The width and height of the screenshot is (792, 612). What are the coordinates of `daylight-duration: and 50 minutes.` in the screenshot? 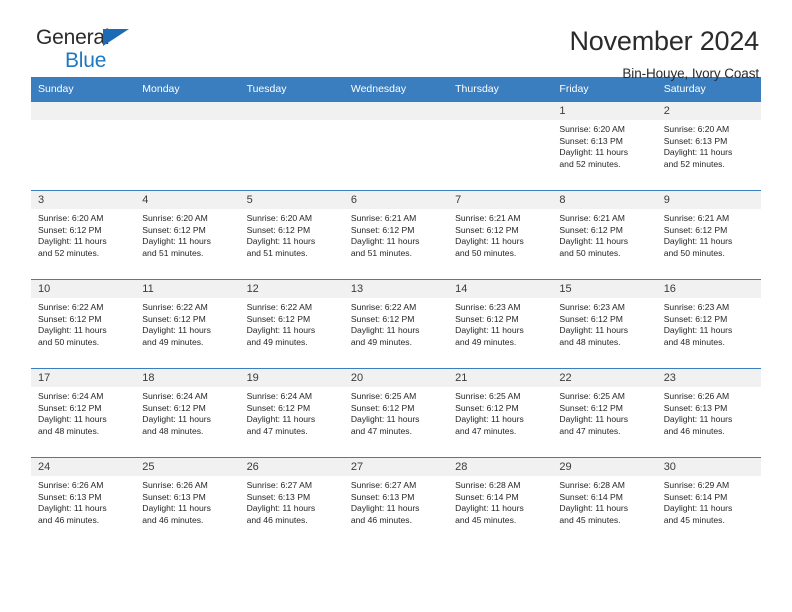 It's located at (590, 253).